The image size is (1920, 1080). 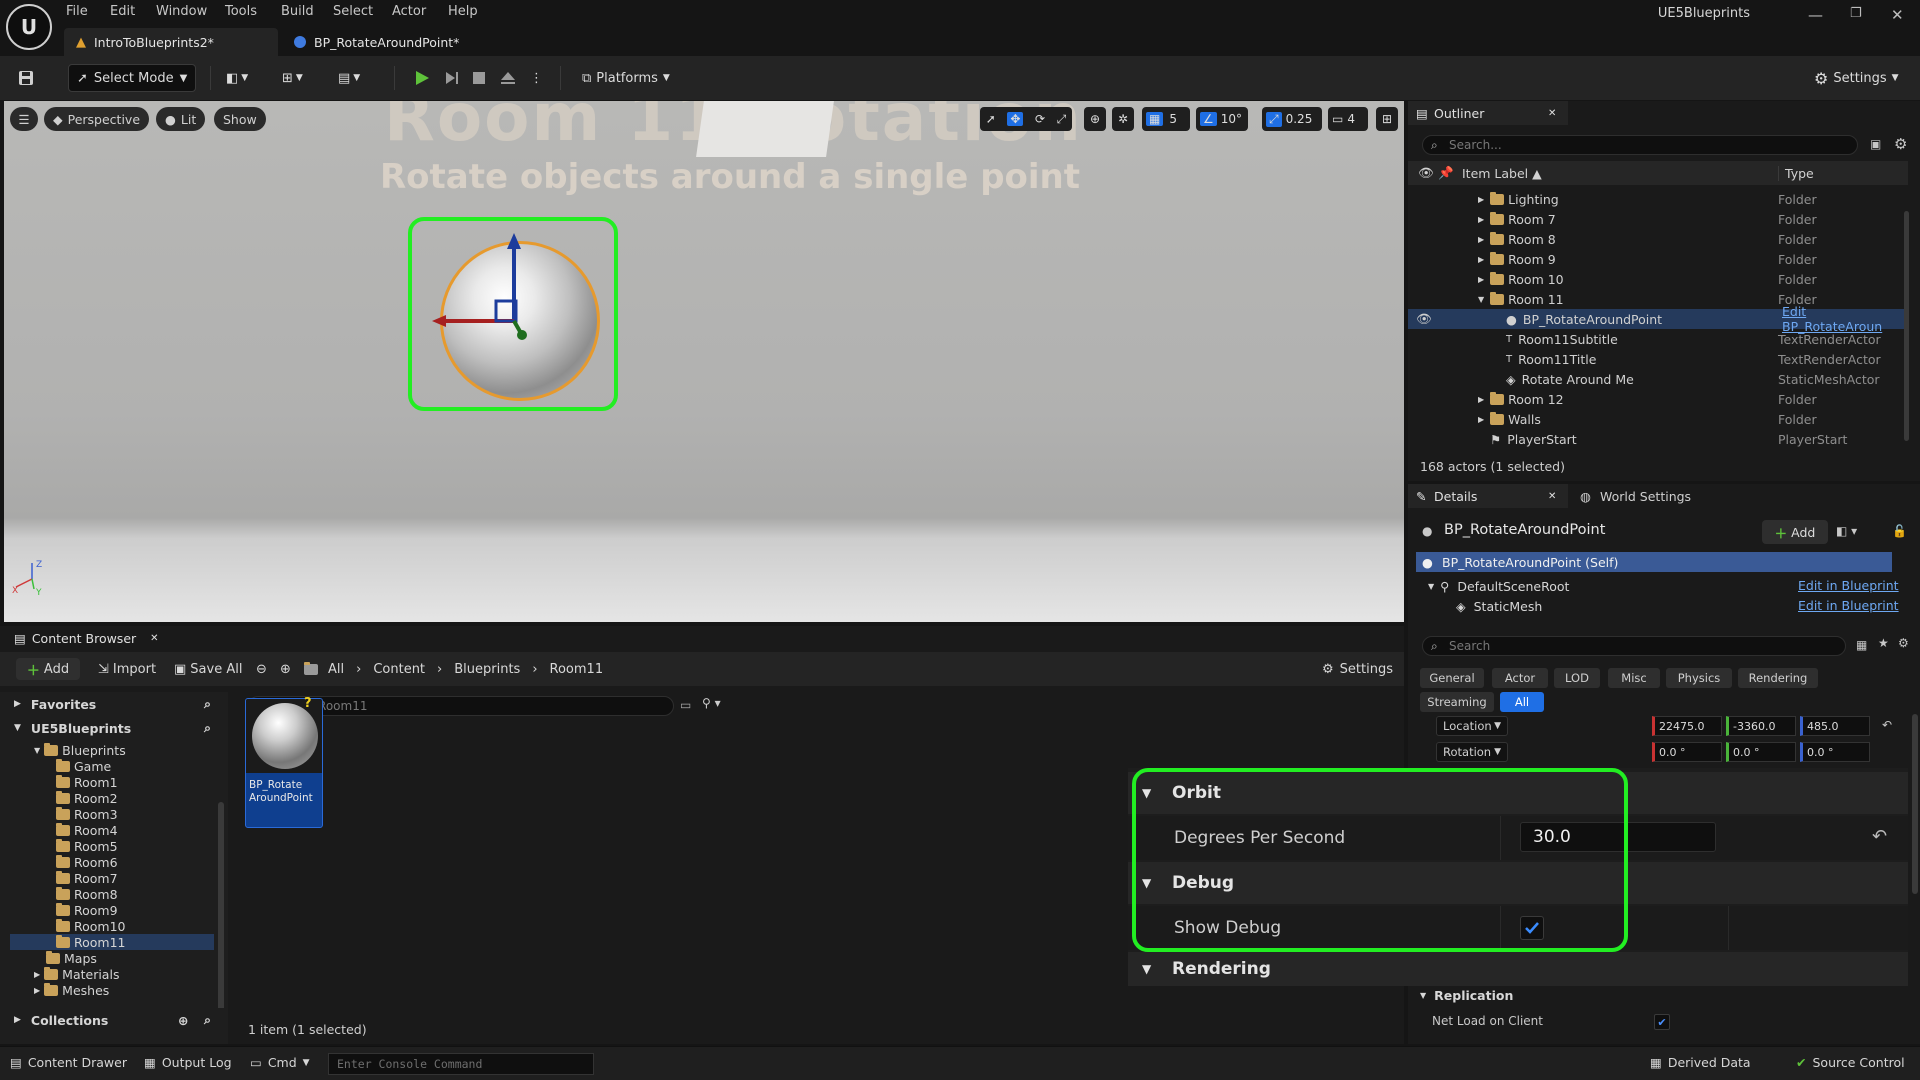 I want to click on add-component-button: ＋ Add, so click(x=1795, y=532).